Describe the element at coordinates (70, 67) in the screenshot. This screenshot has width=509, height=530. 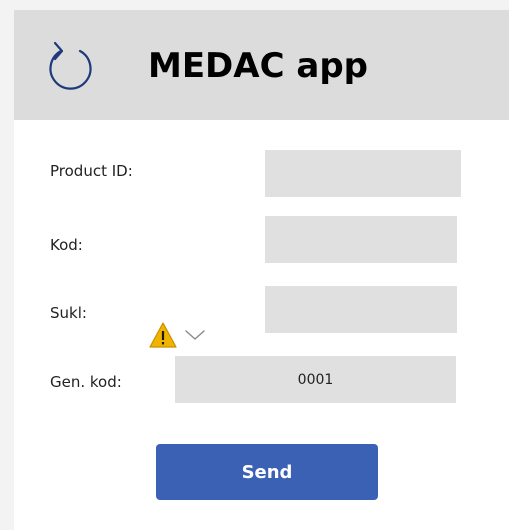
I see `refresh-icon` at that location.